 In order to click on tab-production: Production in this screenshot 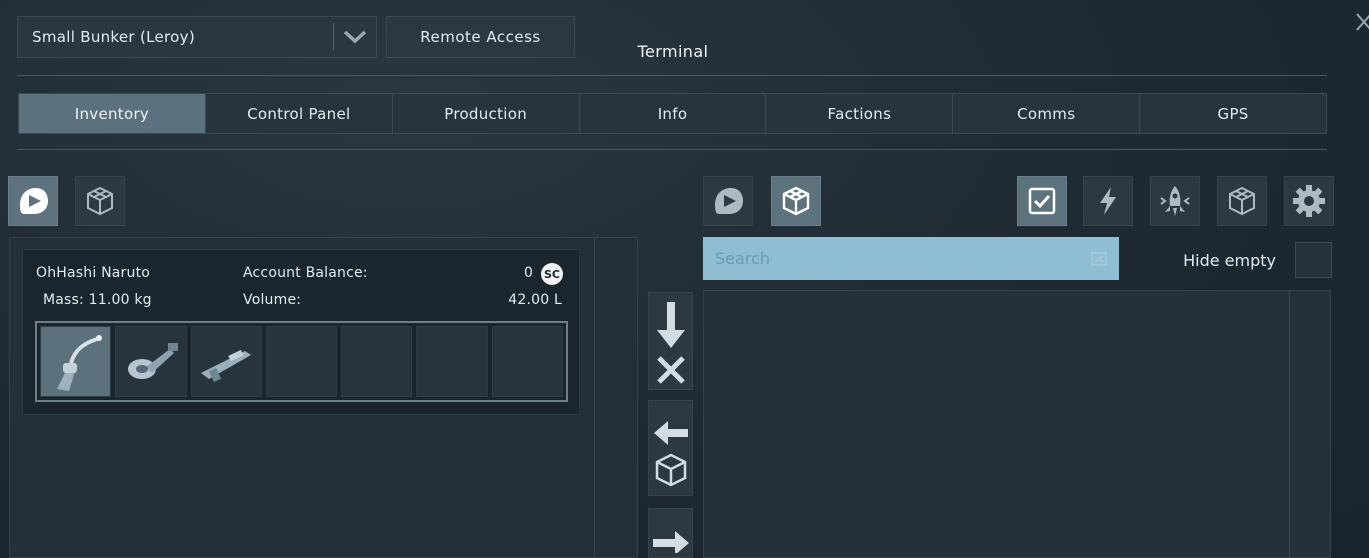, I will do `click(486, 113)`.